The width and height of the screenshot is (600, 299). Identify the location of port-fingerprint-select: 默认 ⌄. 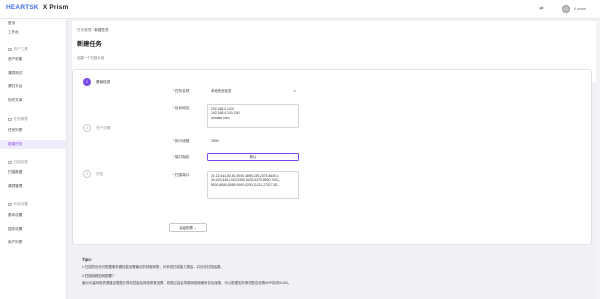
(253, 157).